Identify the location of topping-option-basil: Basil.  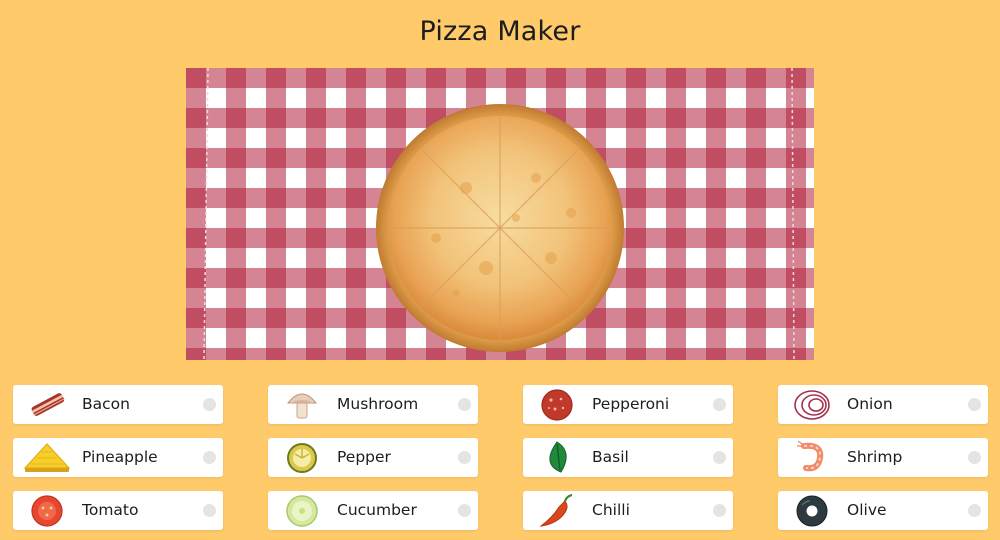
(628, 457).